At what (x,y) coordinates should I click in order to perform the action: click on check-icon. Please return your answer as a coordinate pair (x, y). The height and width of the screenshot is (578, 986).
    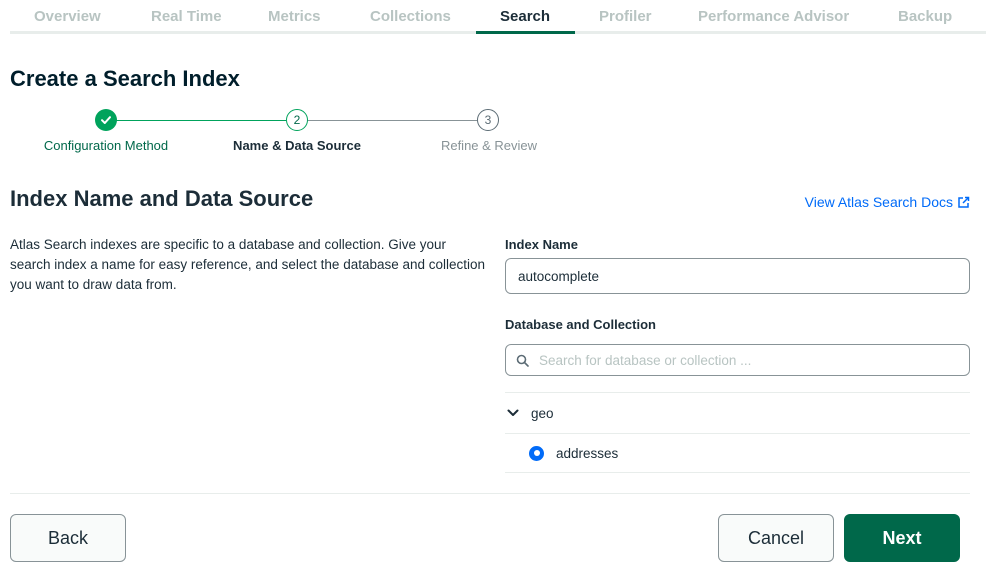
    Looking at the image, I should click on (106, 120).